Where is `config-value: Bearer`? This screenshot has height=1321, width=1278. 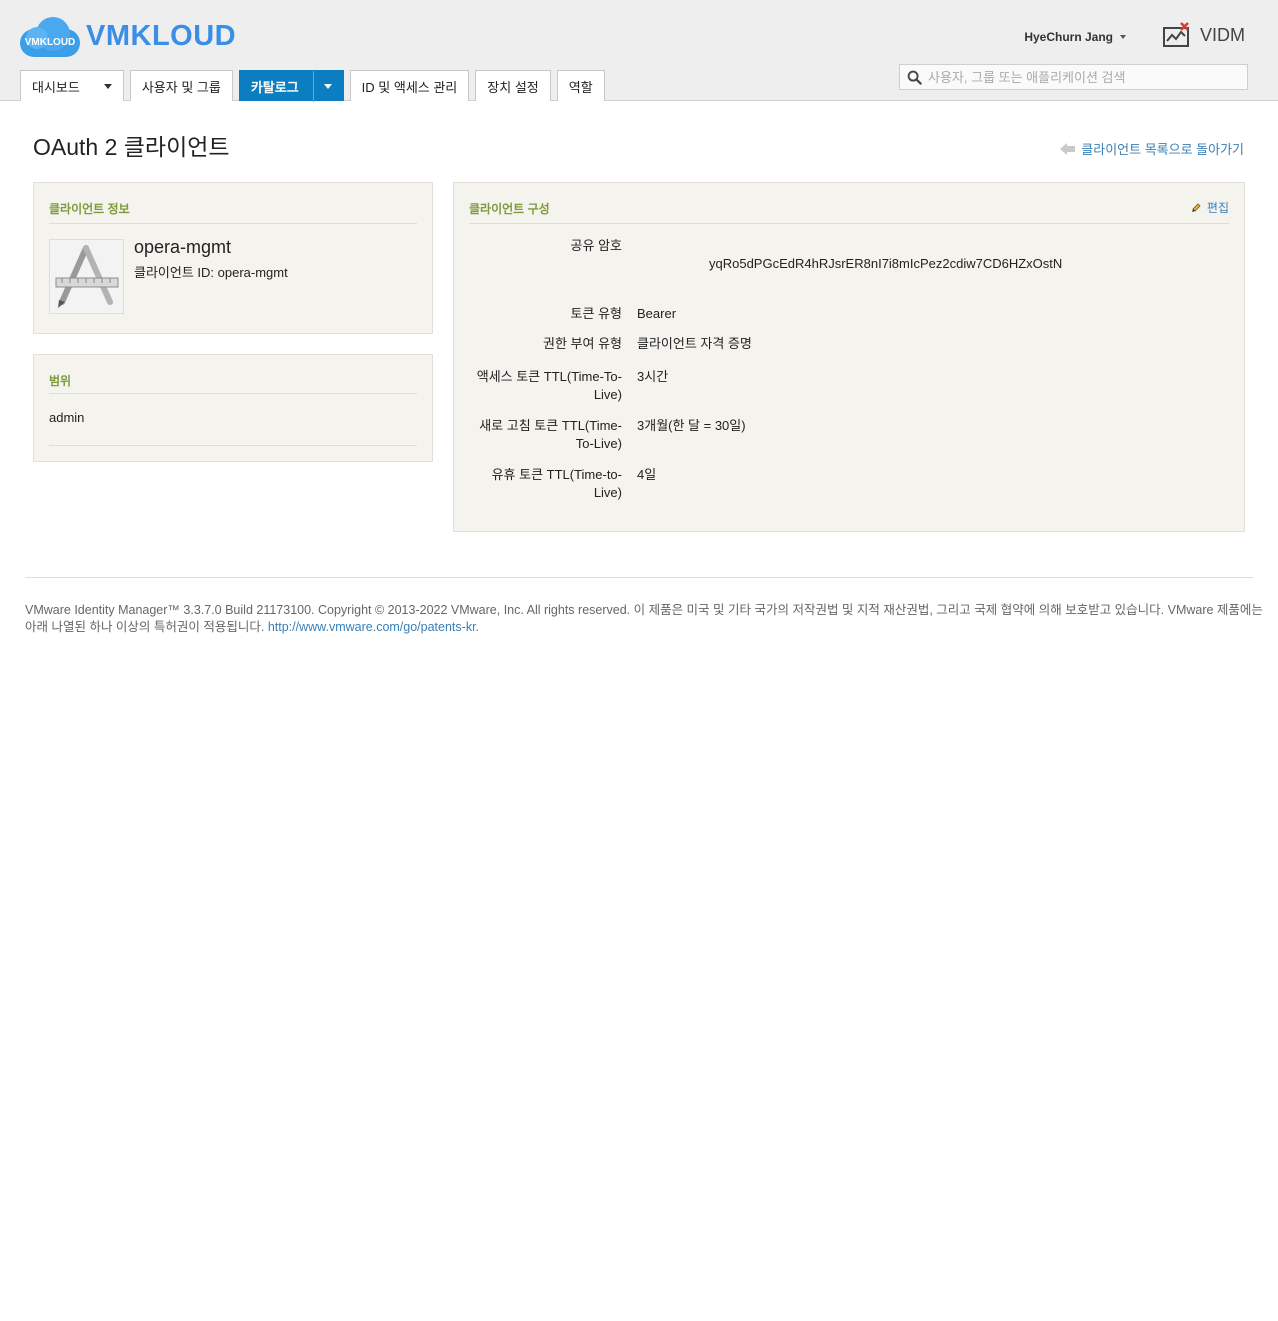 config-value: Bearer is located at coordinates (657, 313).